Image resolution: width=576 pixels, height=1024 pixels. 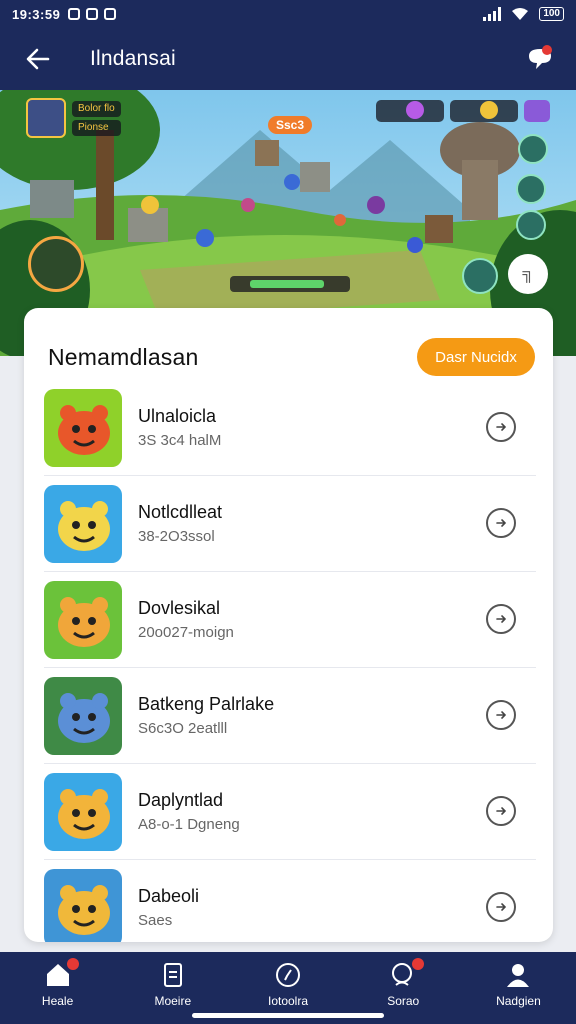 What do you see at coordinates (189, 824) in the screenshot?
I see `game-meta: A8-o-1 Dgneng` at bounding box center [189, 824].